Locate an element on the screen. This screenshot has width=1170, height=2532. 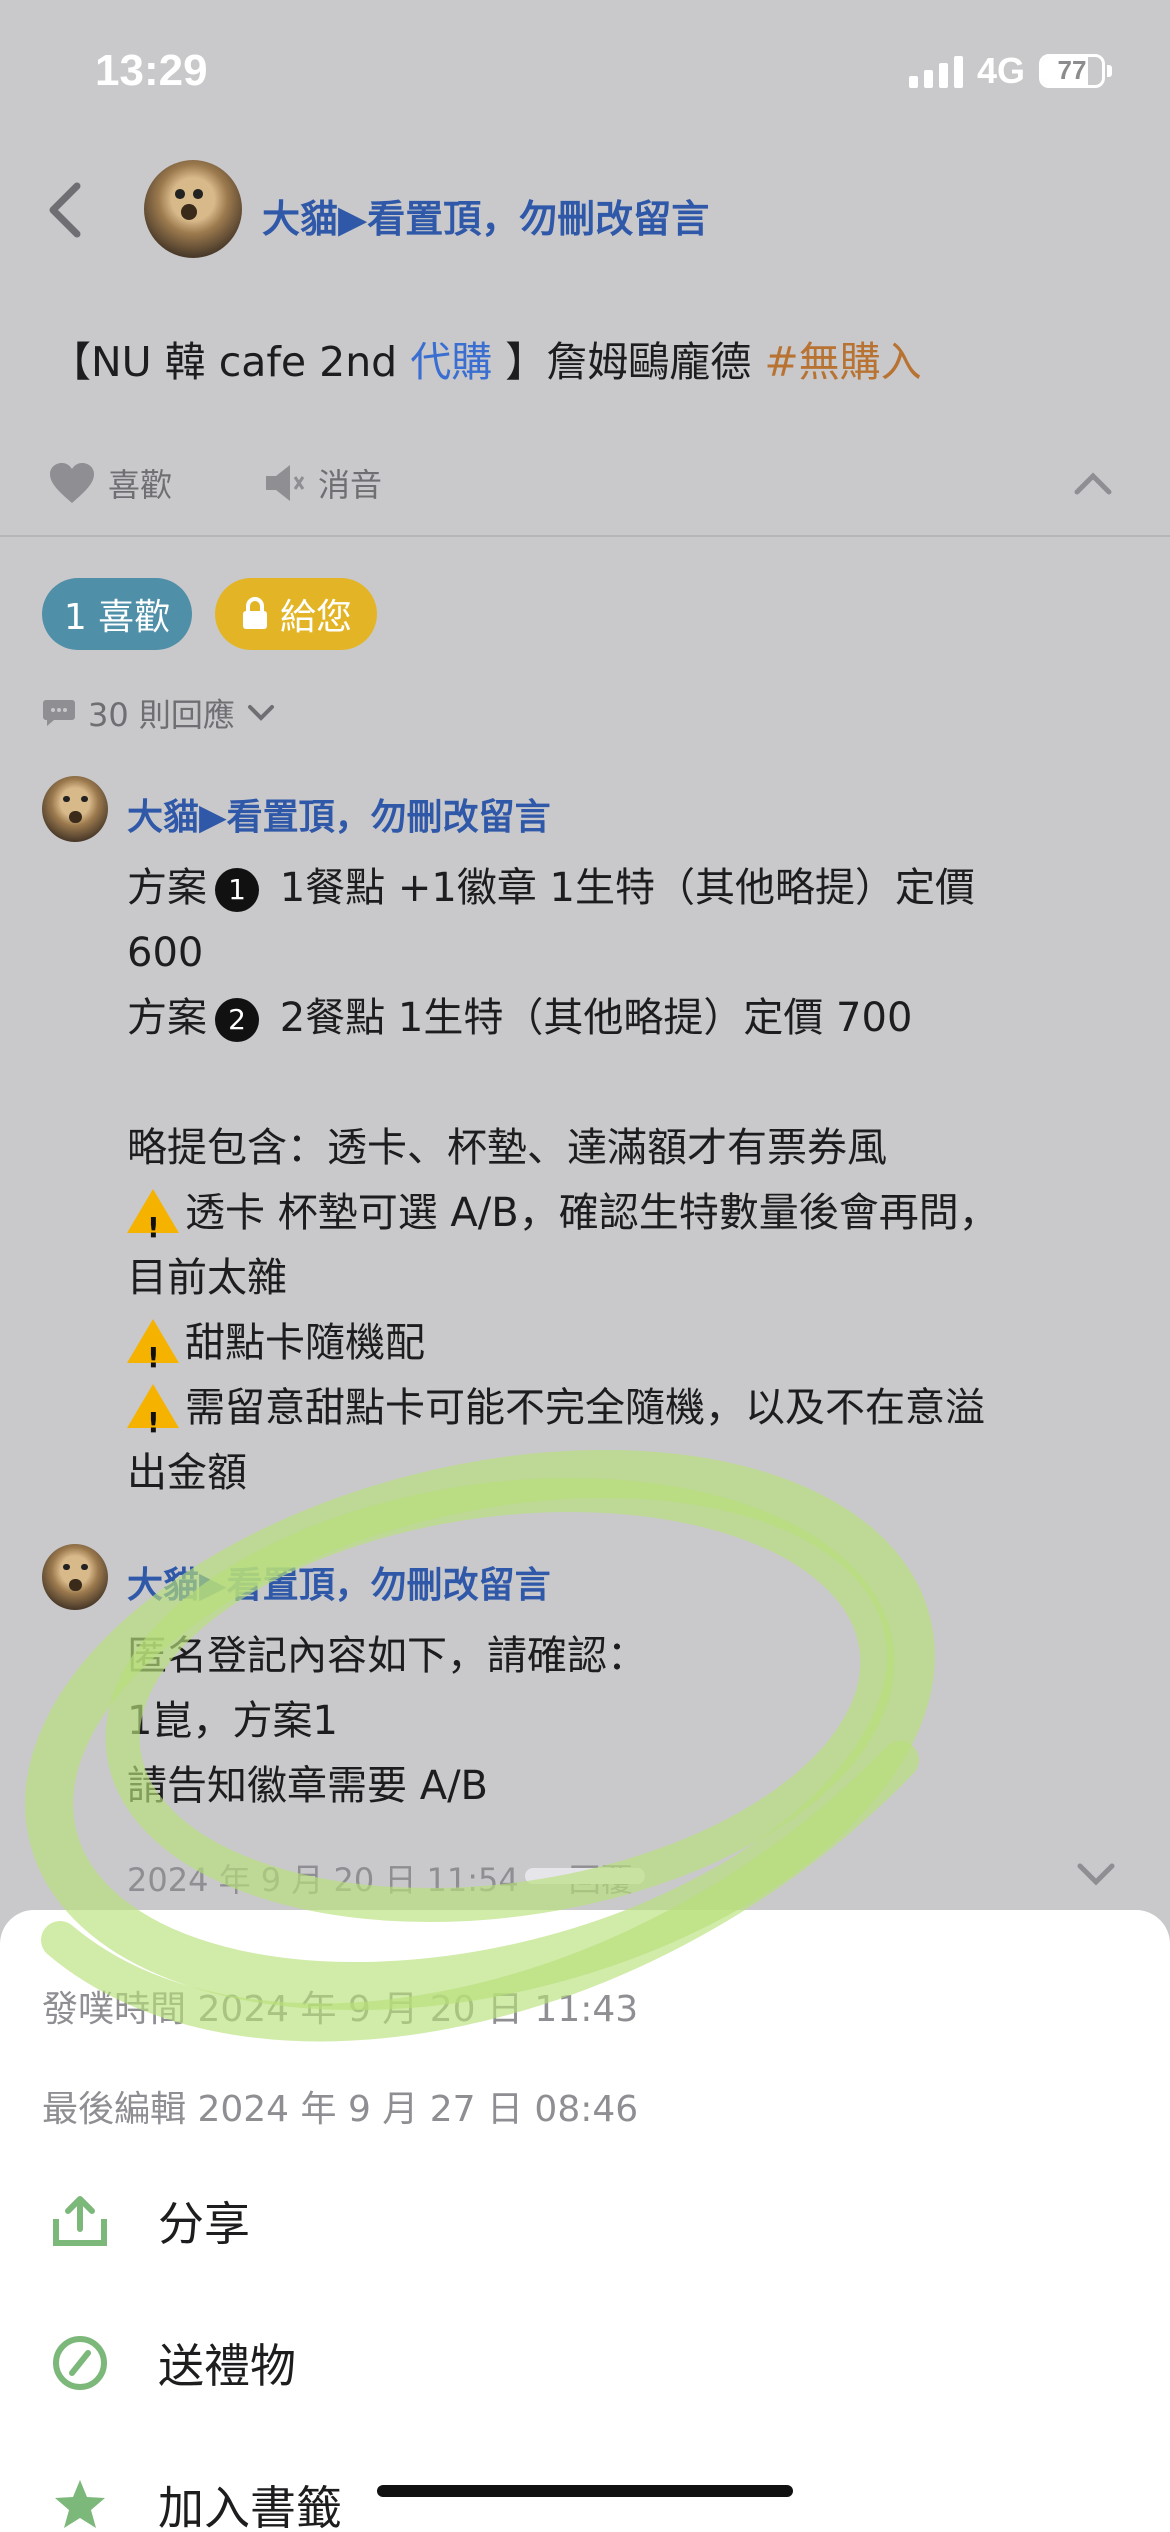
comment-line: 略提包含：透卡、杯墊、達滿額才有票券風 is located at coordinates (632, 1148).